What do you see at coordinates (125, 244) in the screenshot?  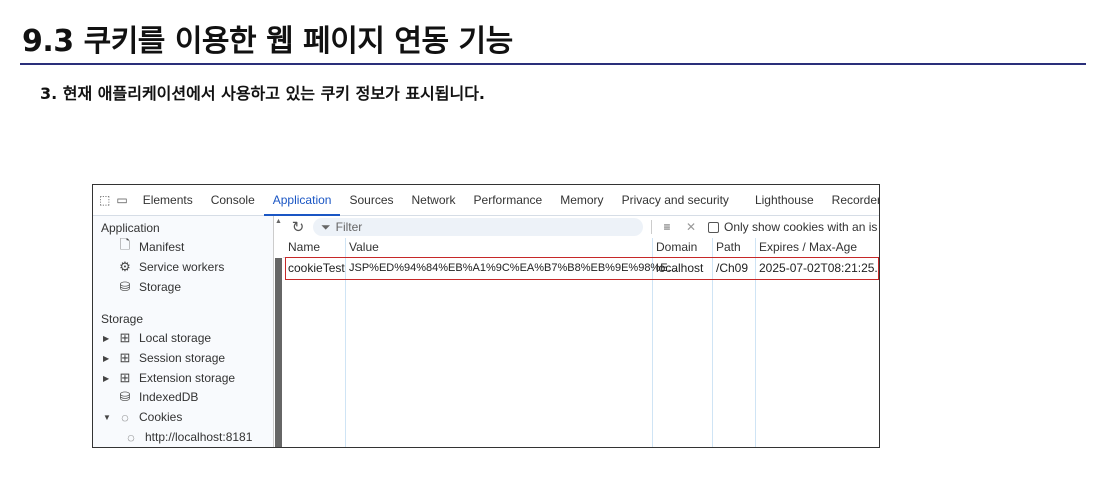 I see `document-icon: 🗋` at bounding box center [125, 244].